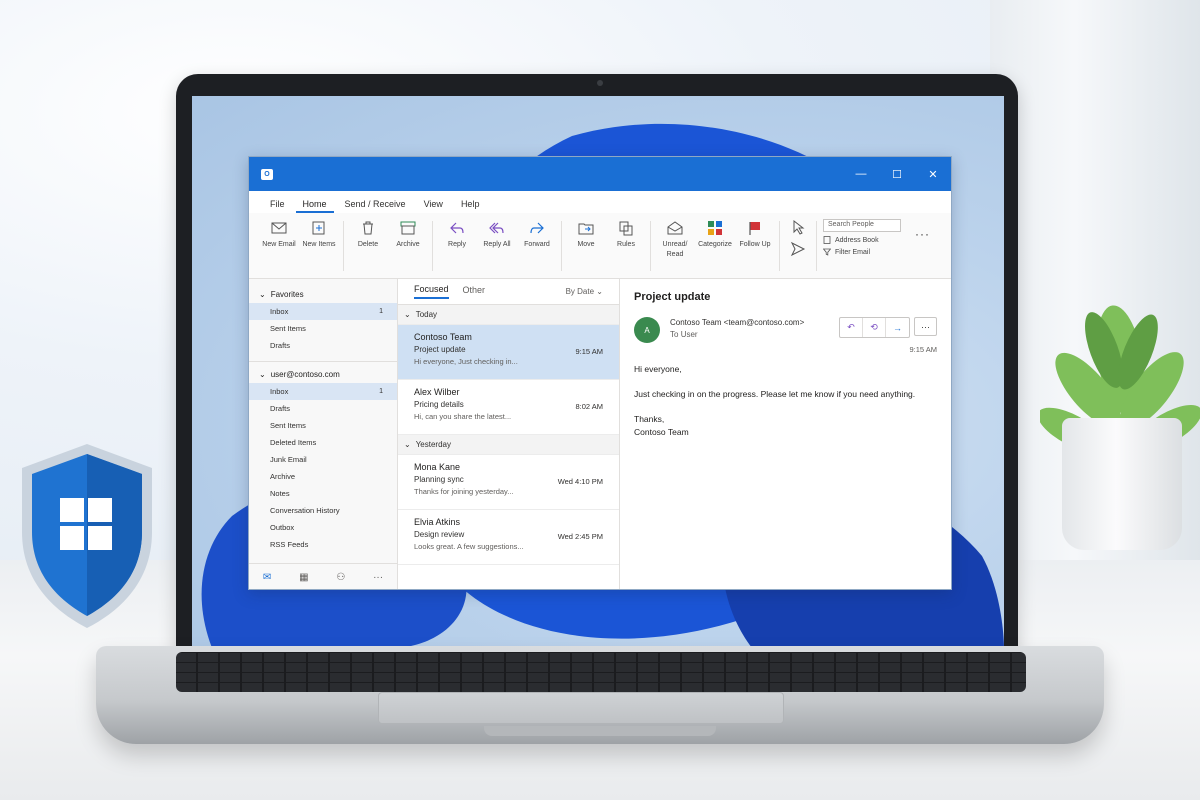 The image size is (1200, 800). Describe the element at coordinates (497, 233) in the screenshot. I see `reply-all-button: Reply All` at that location.